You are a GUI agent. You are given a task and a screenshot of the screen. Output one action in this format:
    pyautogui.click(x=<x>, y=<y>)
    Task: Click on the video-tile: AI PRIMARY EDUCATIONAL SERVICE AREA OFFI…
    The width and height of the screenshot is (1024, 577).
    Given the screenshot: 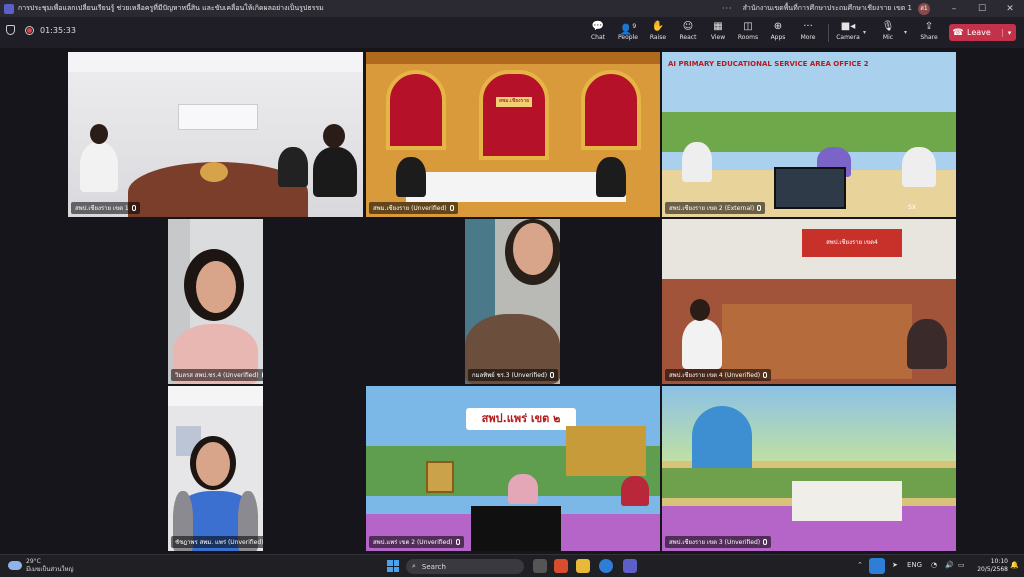 What is the action you would take?
    pyautogui.click(x=809, y=134)
    